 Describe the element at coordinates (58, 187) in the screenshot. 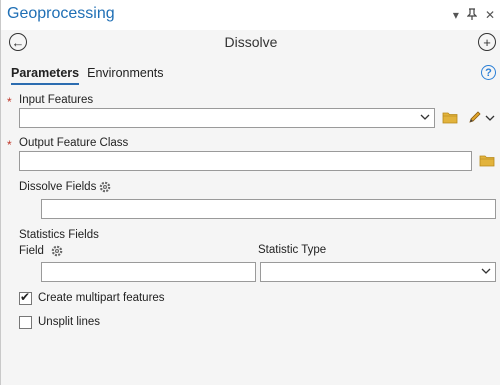

I see `dissolve-fields-label: Dissolve Fields` at that location.